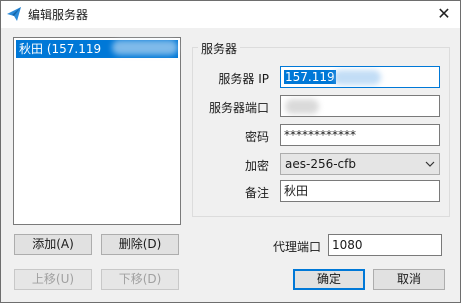 This screenshot has height=303, width=461. Describe the element at coordinates (385, 245) in the screenshot. I see `proxy-port-field: 1080` at that location.